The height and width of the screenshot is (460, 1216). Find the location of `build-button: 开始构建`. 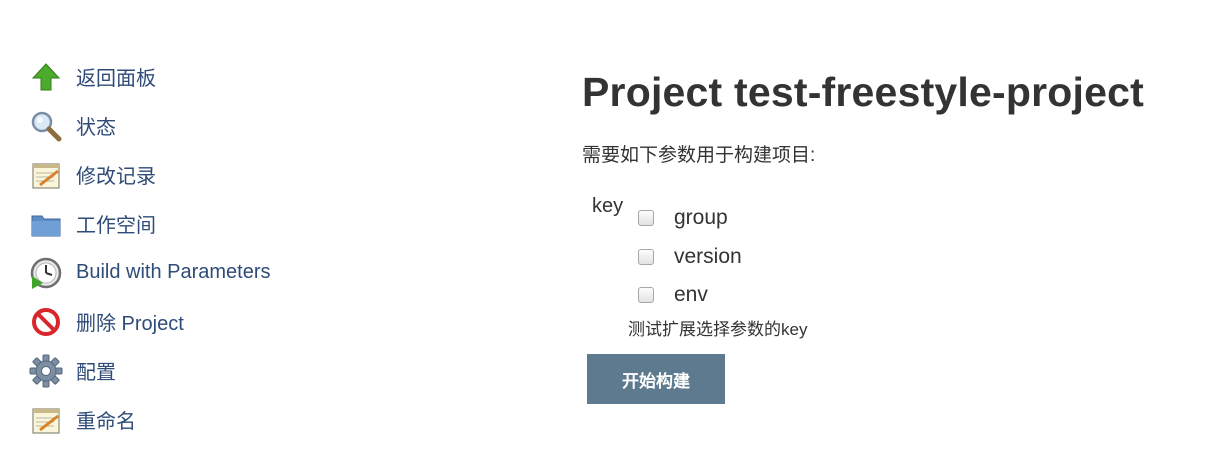

build-button: 开始构建 is located at coordinates (656, 379).